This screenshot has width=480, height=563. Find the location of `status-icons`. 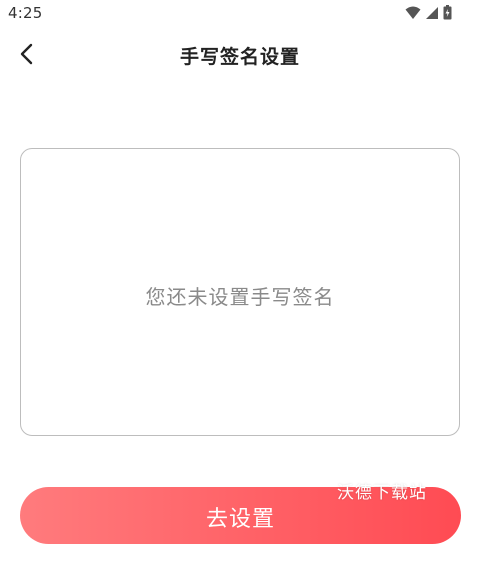

status-icons is located at coordinates (428, 12).